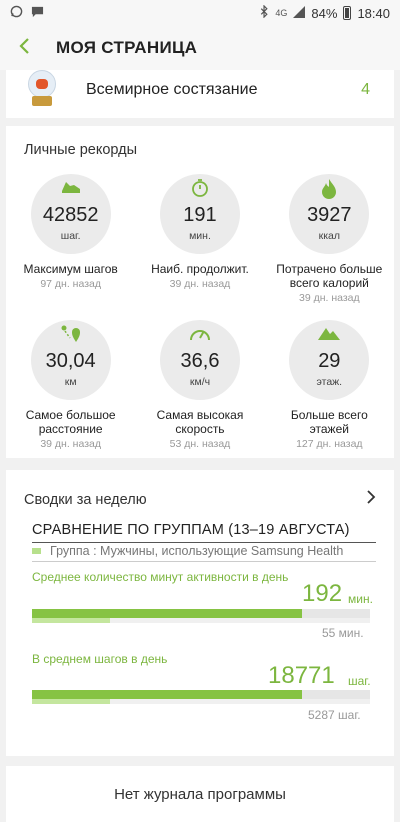  I want to click on active-minutes-bar, so click(167, 613).